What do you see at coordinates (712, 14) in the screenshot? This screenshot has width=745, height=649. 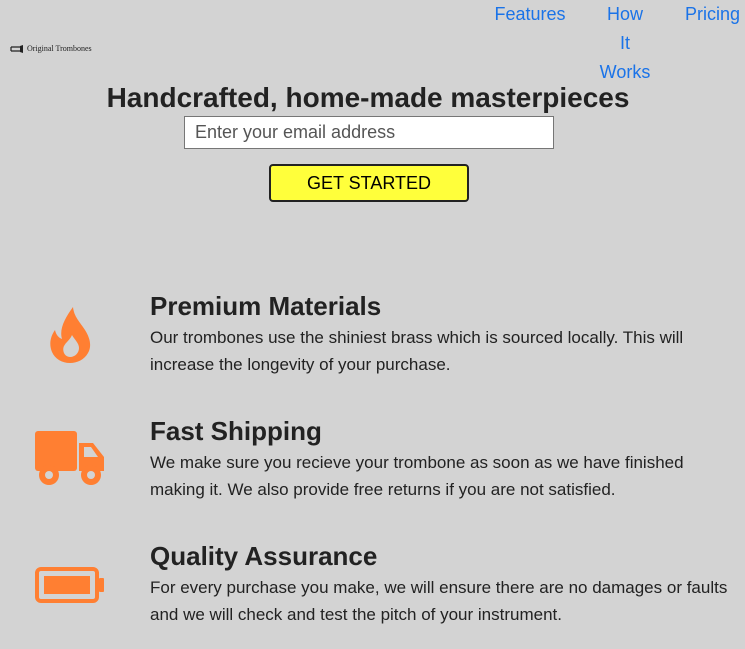 I see `nav-link-pricing: Pricing` at bounding box center [712, 14].